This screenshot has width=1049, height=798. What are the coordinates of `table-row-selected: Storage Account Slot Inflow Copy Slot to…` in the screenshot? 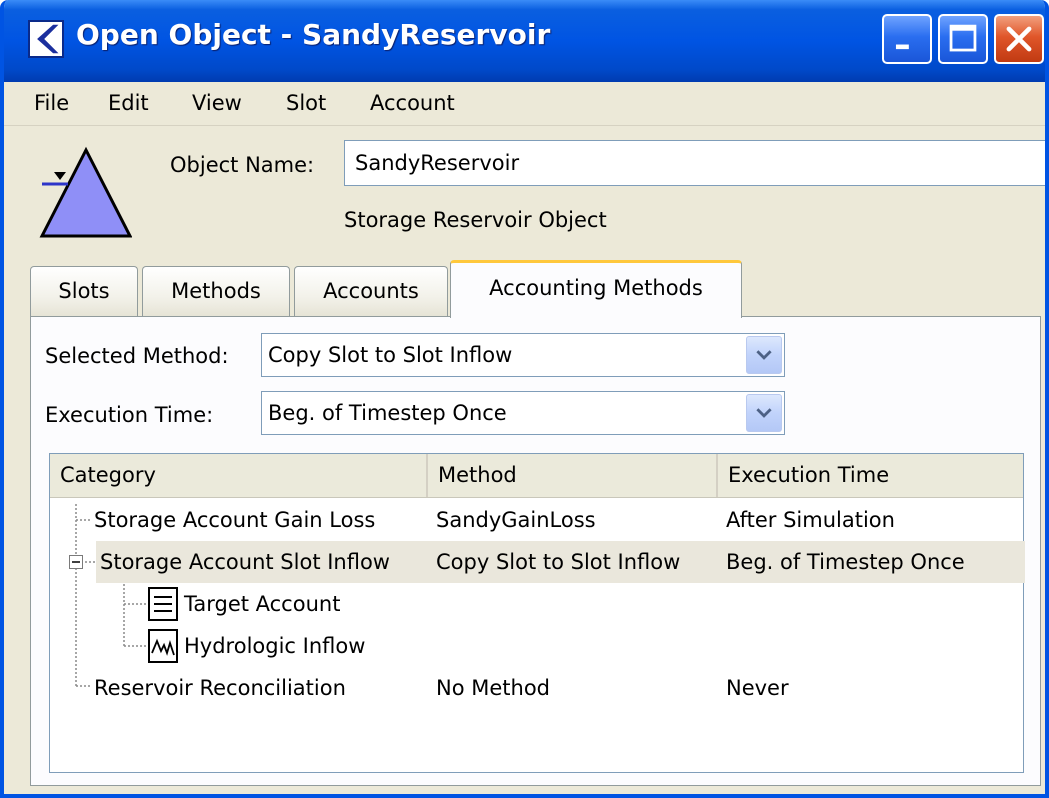 It's located at (560, 562).